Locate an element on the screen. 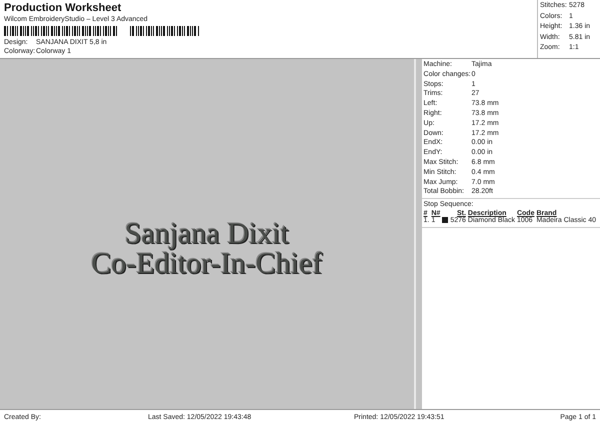 The height and width of the screenshot is (424, 600). embroidery-text: Sanjana Dixit is located at coordinates (207, 234).